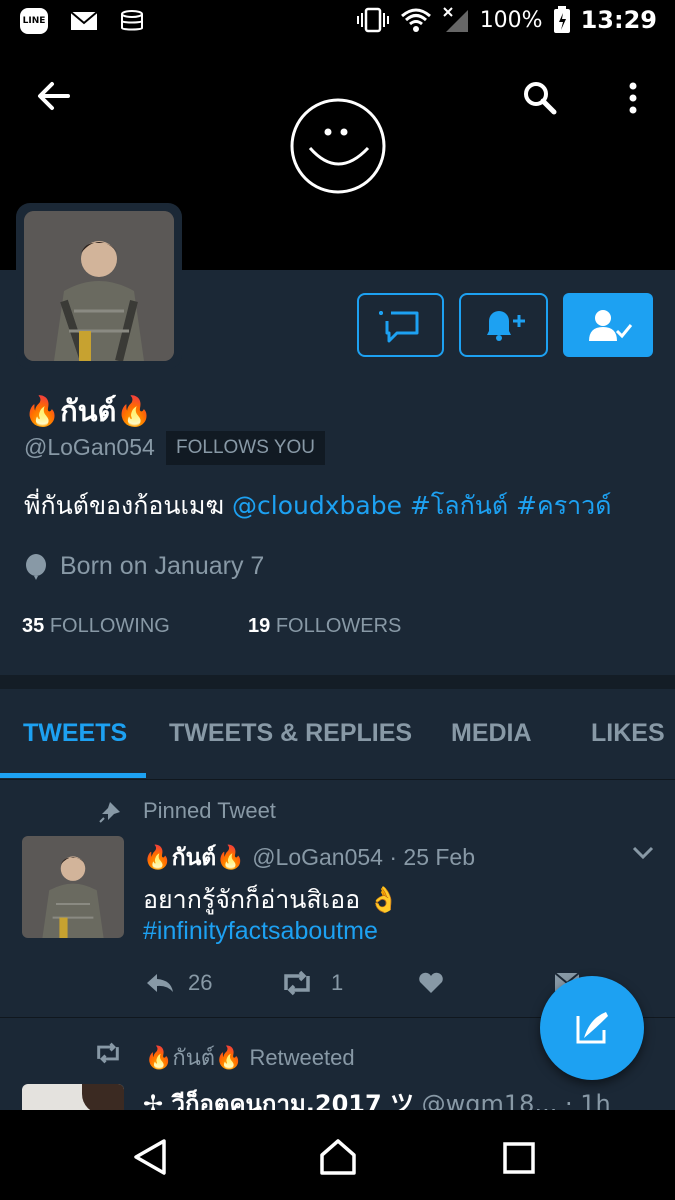 This screenshot has height=1200, width=675. Describe the element at coordinates (290, 733) in the screenshot. I see `tab-tweets-replies: TWEETS & REPLIES` at that location.